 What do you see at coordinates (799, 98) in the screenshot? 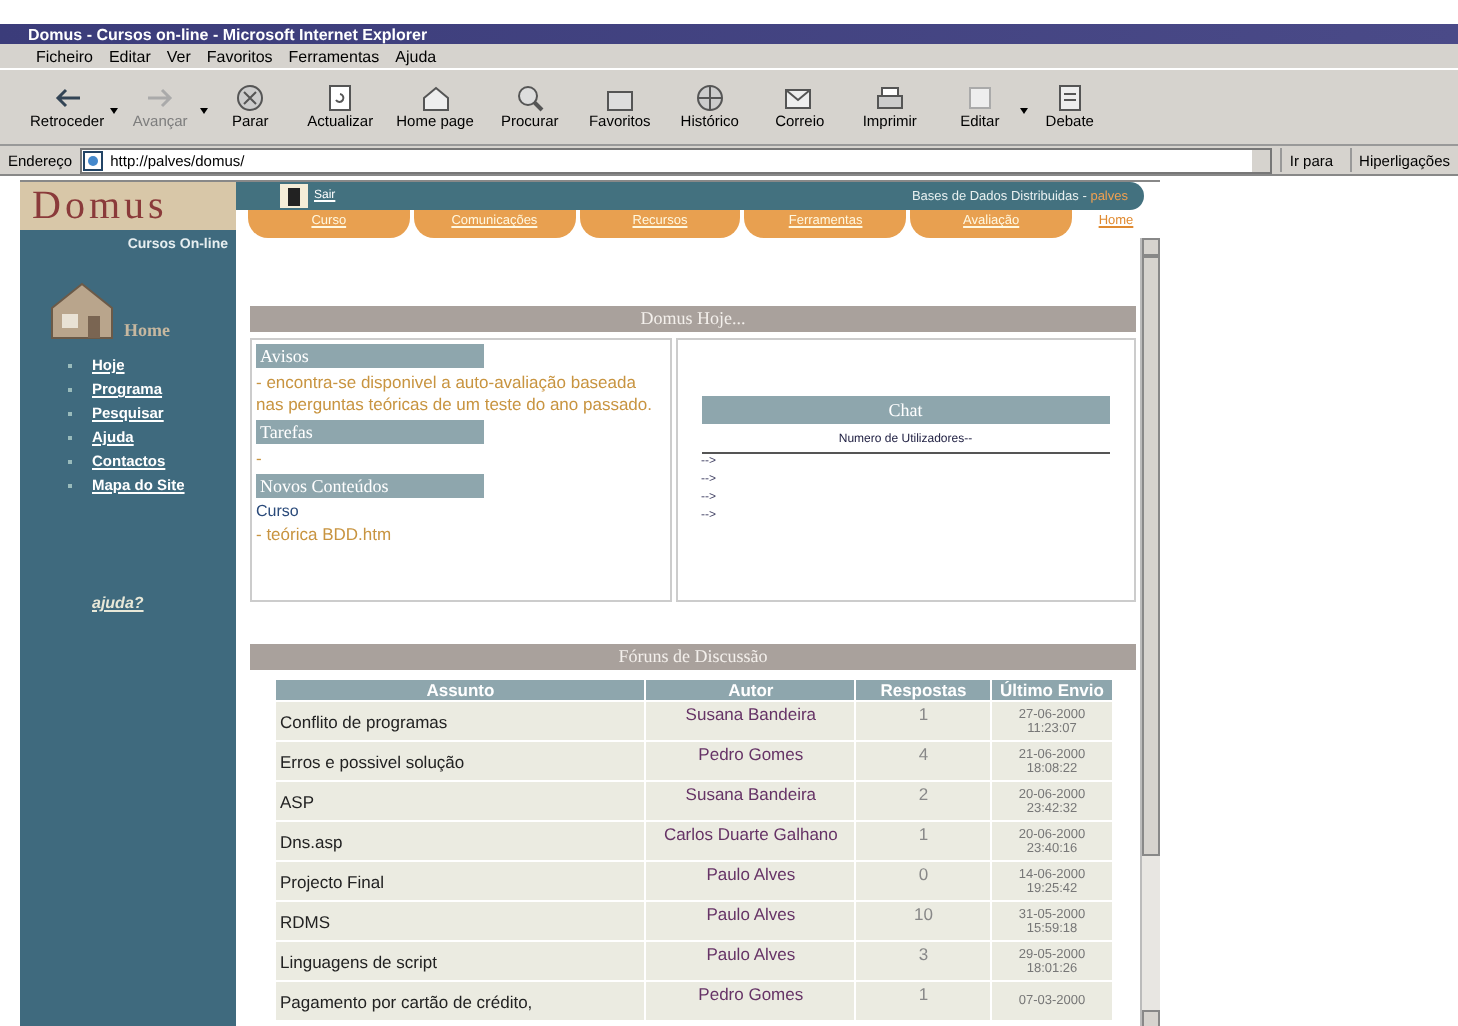
I see `envelope-icon` at bounding box center [799, 98].